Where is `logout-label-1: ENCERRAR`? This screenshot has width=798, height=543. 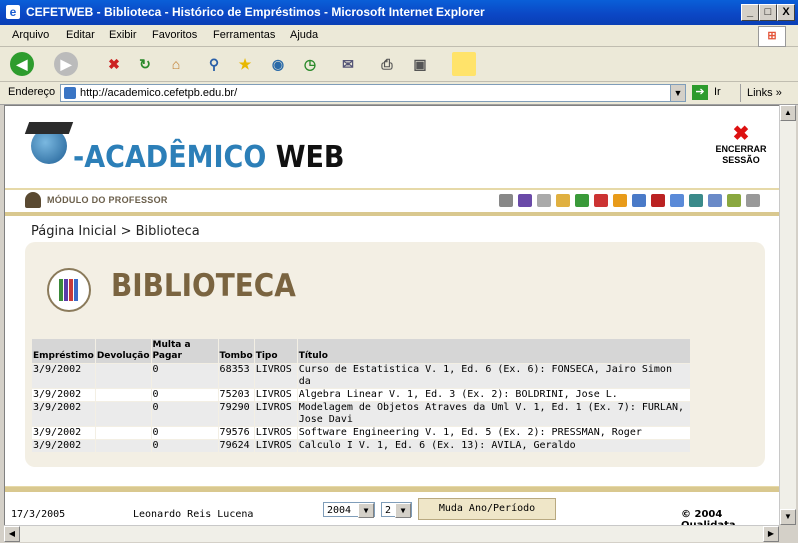
logout-label-1: ENCERRAR is located at coordinates (741, 149).